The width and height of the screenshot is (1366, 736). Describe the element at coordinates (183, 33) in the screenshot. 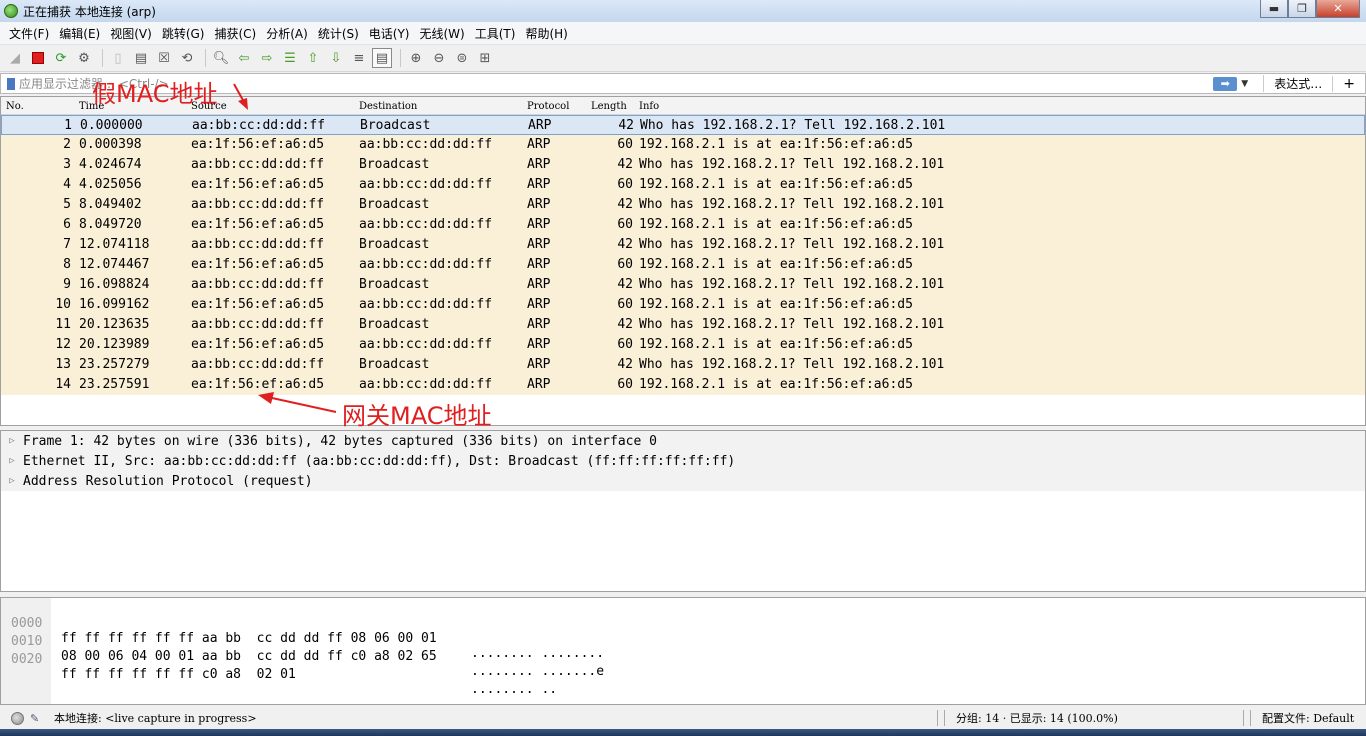

I see `menu-go: 跳转(G)` at that location.